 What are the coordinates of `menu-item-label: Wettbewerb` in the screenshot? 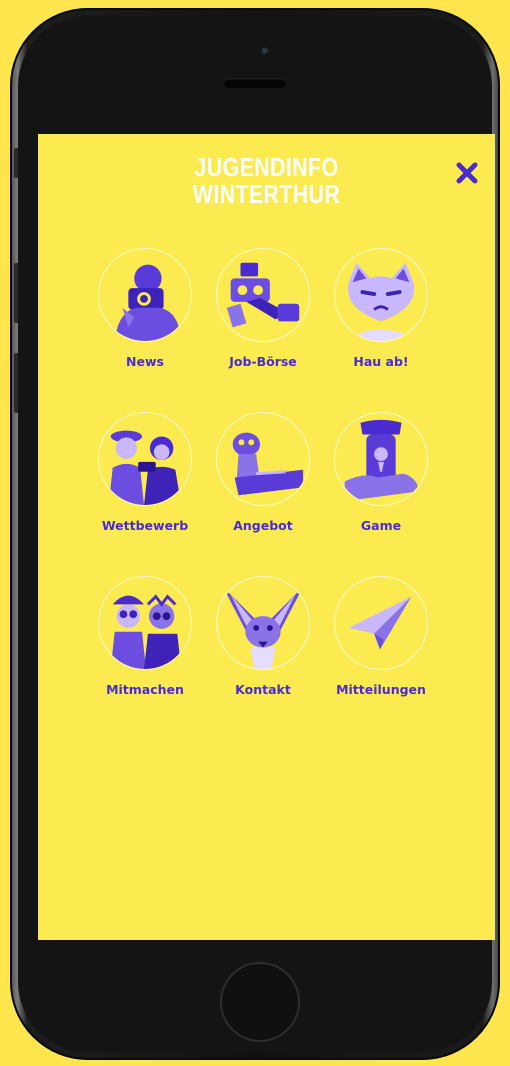 It's located at (145, 525).